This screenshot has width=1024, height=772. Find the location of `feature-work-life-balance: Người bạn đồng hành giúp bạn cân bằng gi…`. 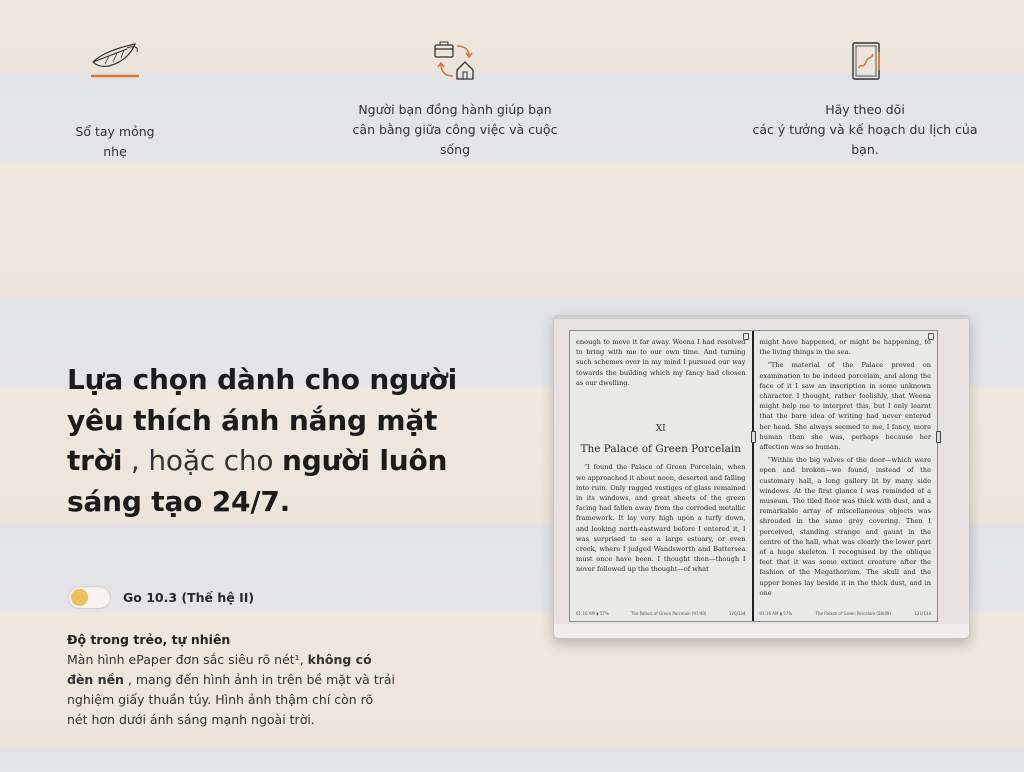

feature-work-life-balance: Người bạn đồng hành giúp bạn cân bằng gi… is located at coordinates (455, 100).